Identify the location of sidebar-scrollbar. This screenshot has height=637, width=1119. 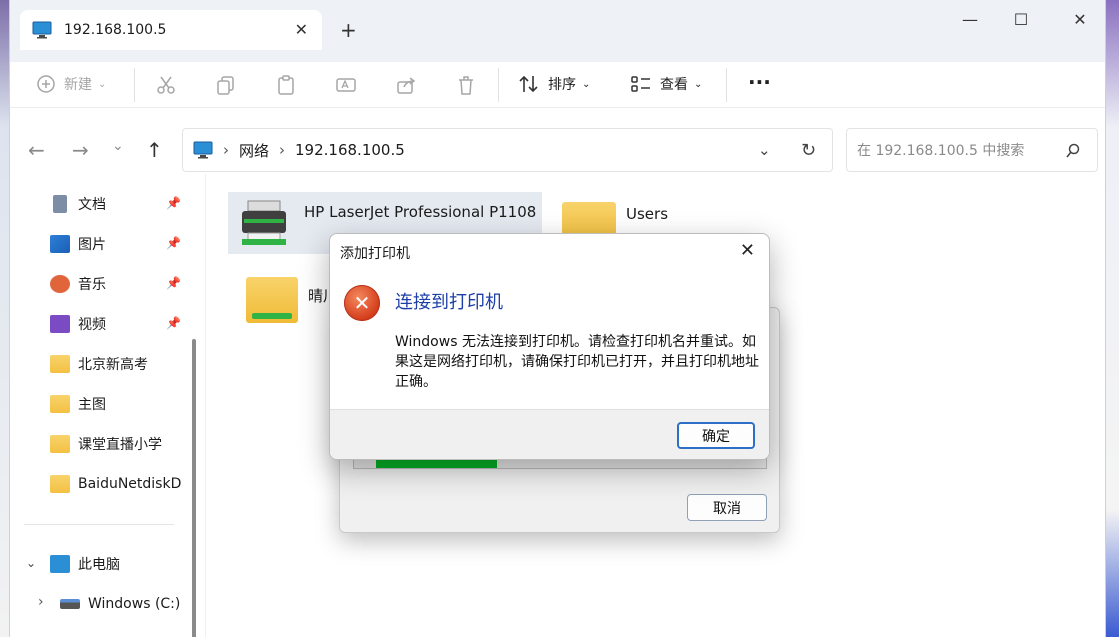
(194, 488).